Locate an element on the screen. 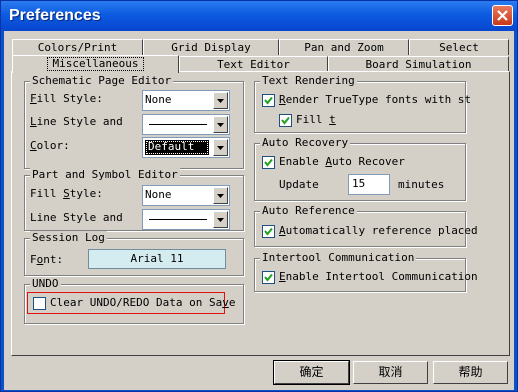  close-button is located at coordinates (502, 15).